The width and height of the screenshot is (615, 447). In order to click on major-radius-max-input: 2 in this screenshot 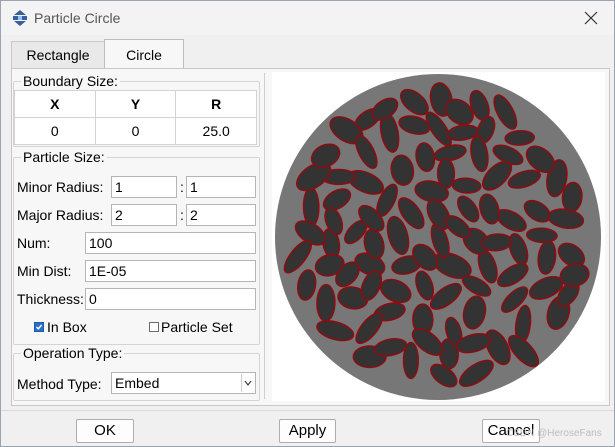, I will do `click(221, 215)`.